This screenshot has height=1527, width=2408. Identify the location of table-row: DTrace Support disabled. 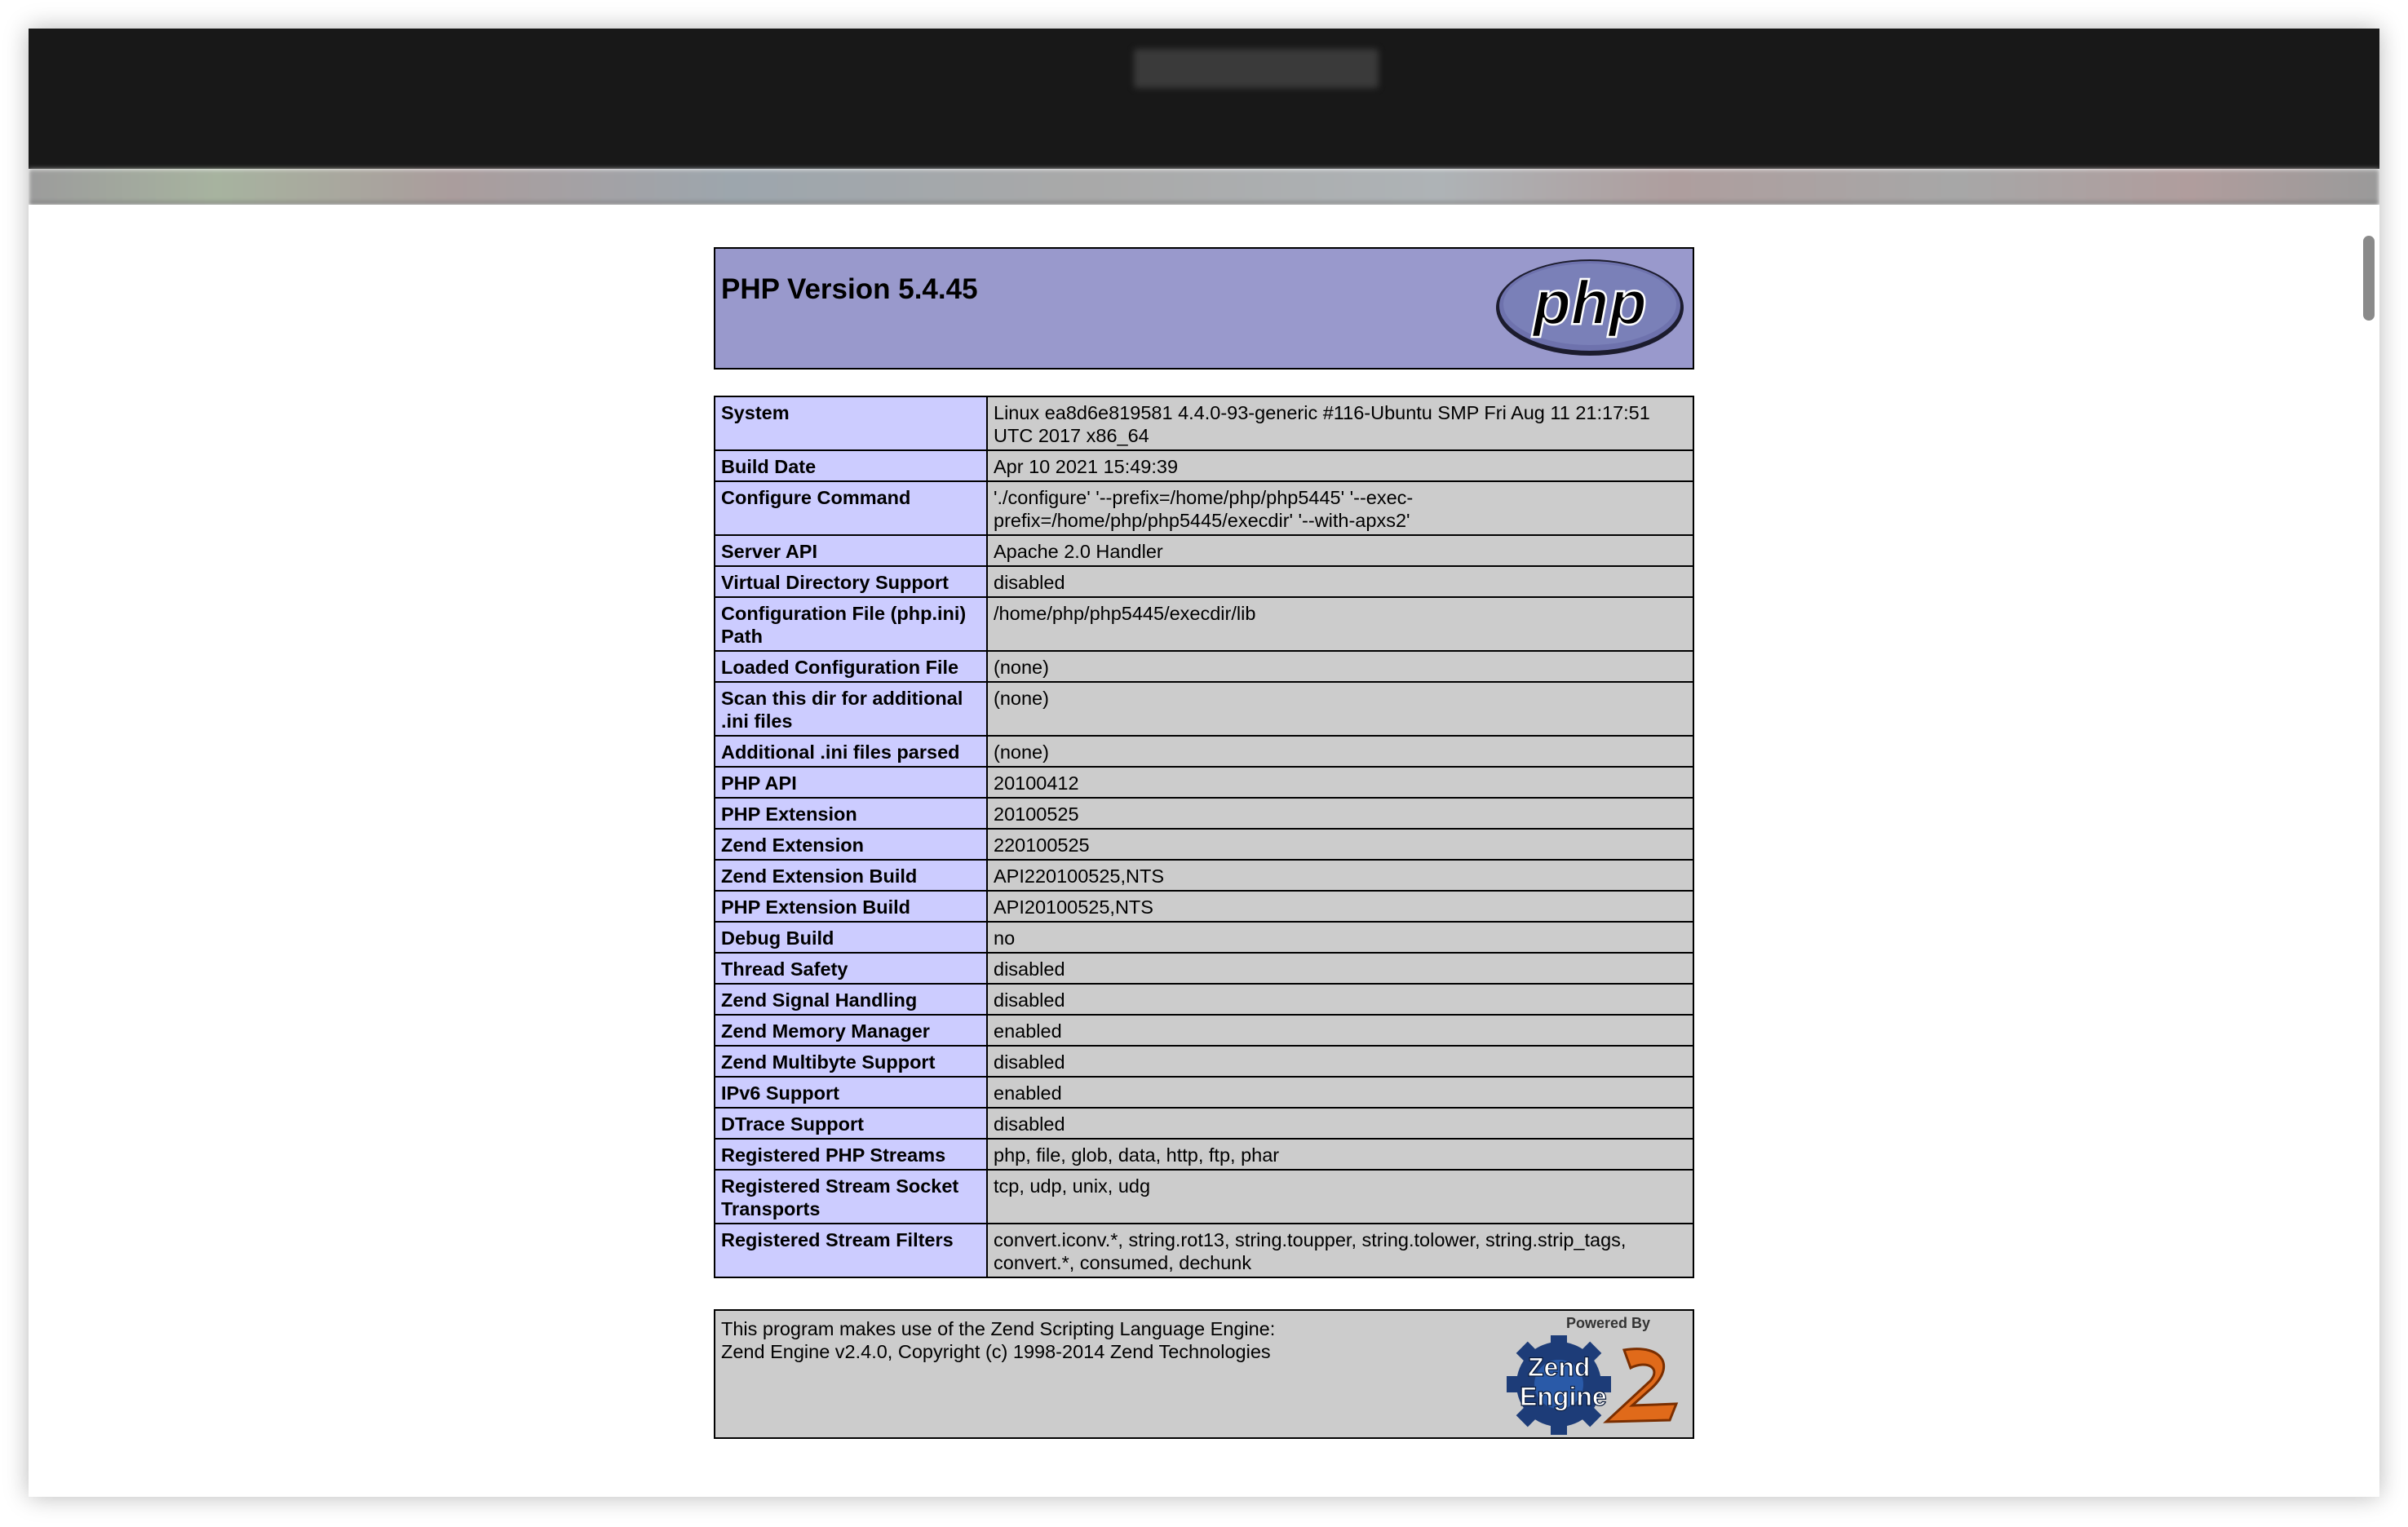
(1204, 1123).